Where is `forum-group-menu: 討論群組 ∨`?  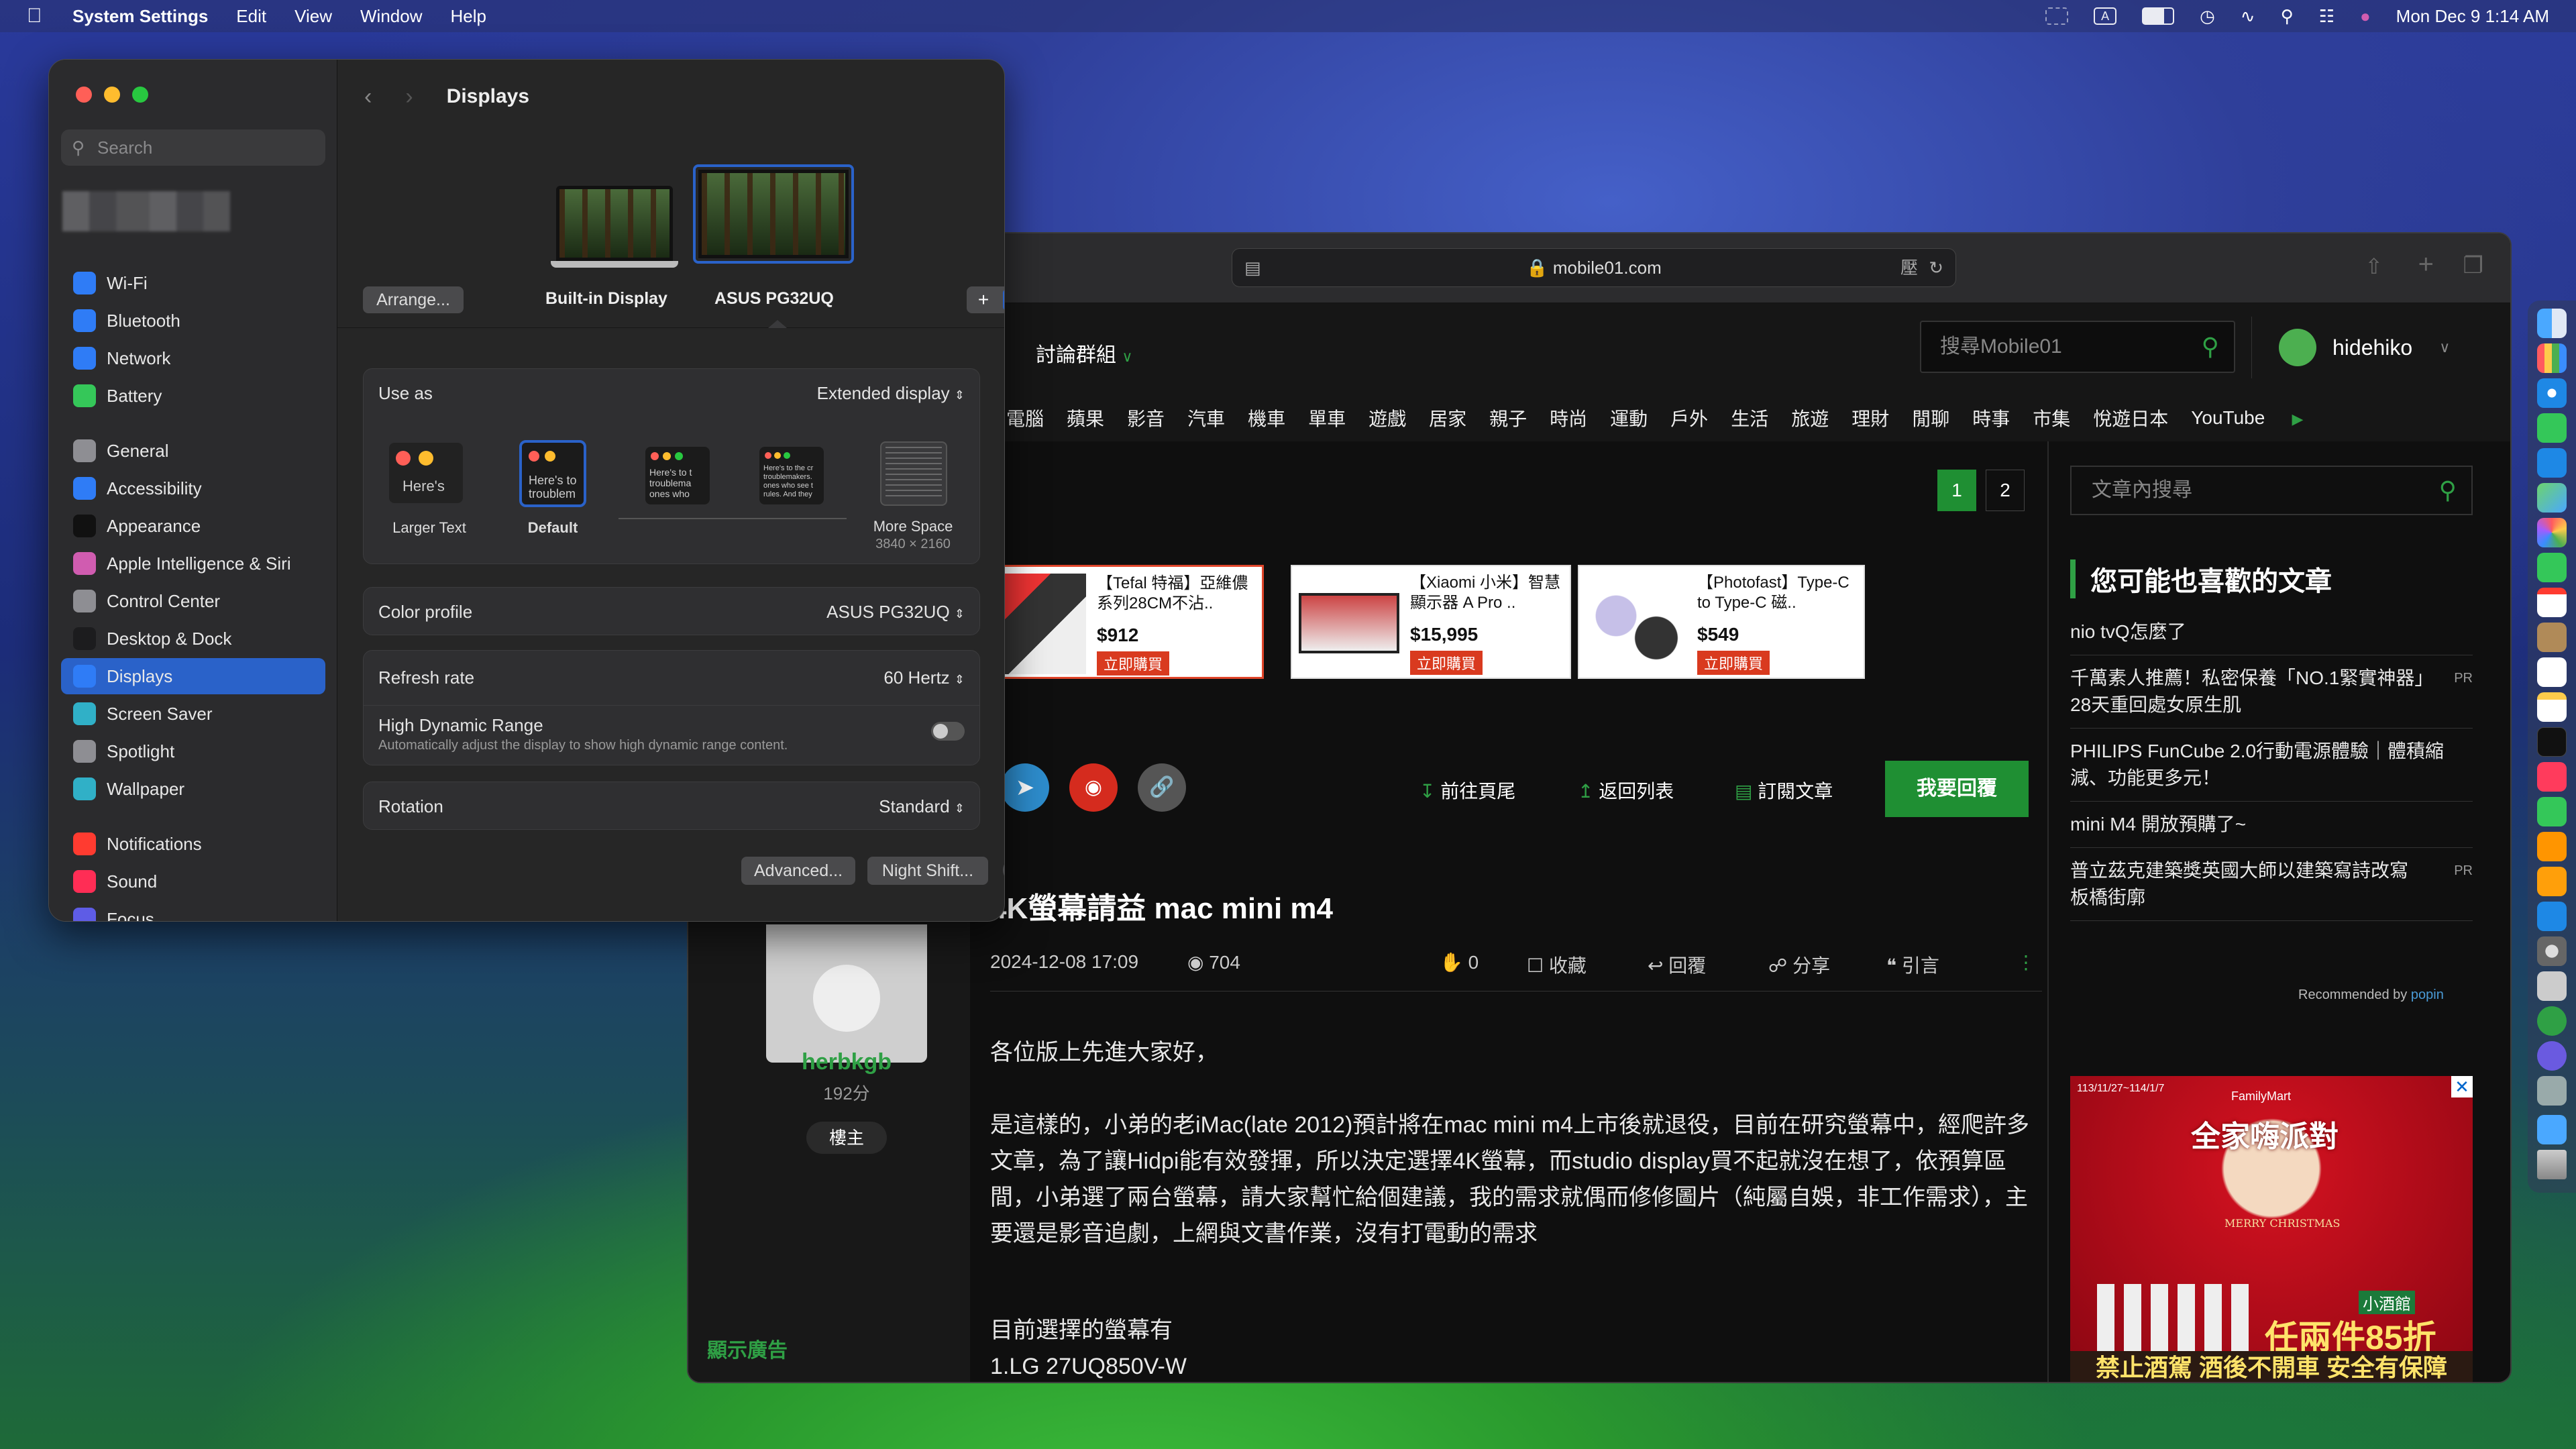 forum-group-menu: 討論群組 ∨ is located at coordinates (1084, 353).